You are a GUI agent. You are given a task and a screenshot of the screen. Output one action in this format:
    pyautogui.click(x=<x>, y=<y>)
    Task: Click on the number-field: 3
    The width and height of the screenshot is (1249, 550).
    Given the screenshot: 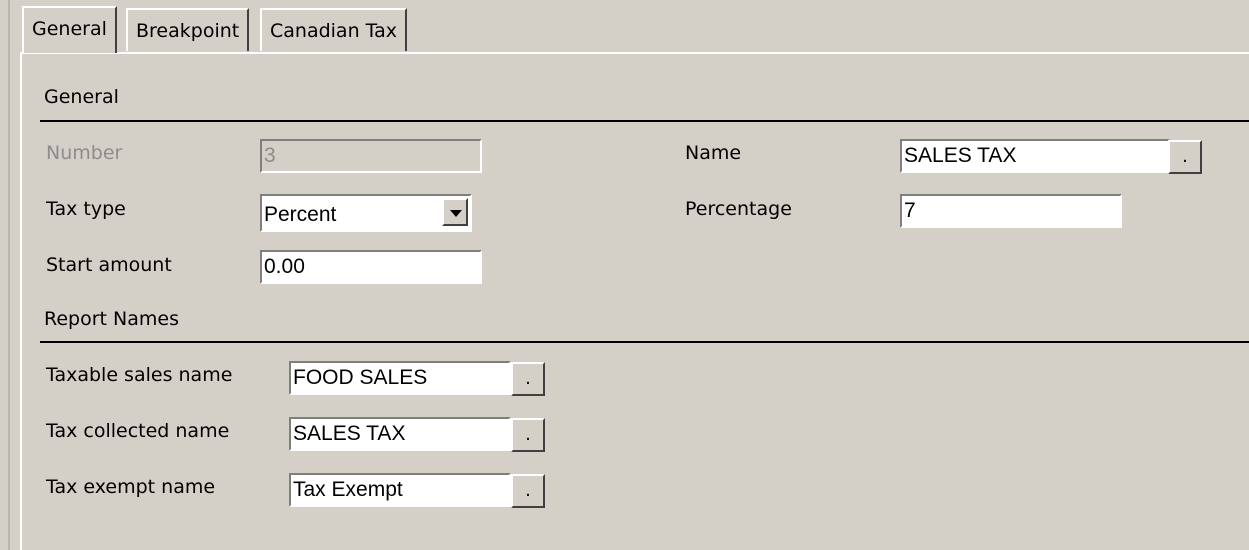 What is the action you would take?
    pyautogui.click(x=371, y=156)
    